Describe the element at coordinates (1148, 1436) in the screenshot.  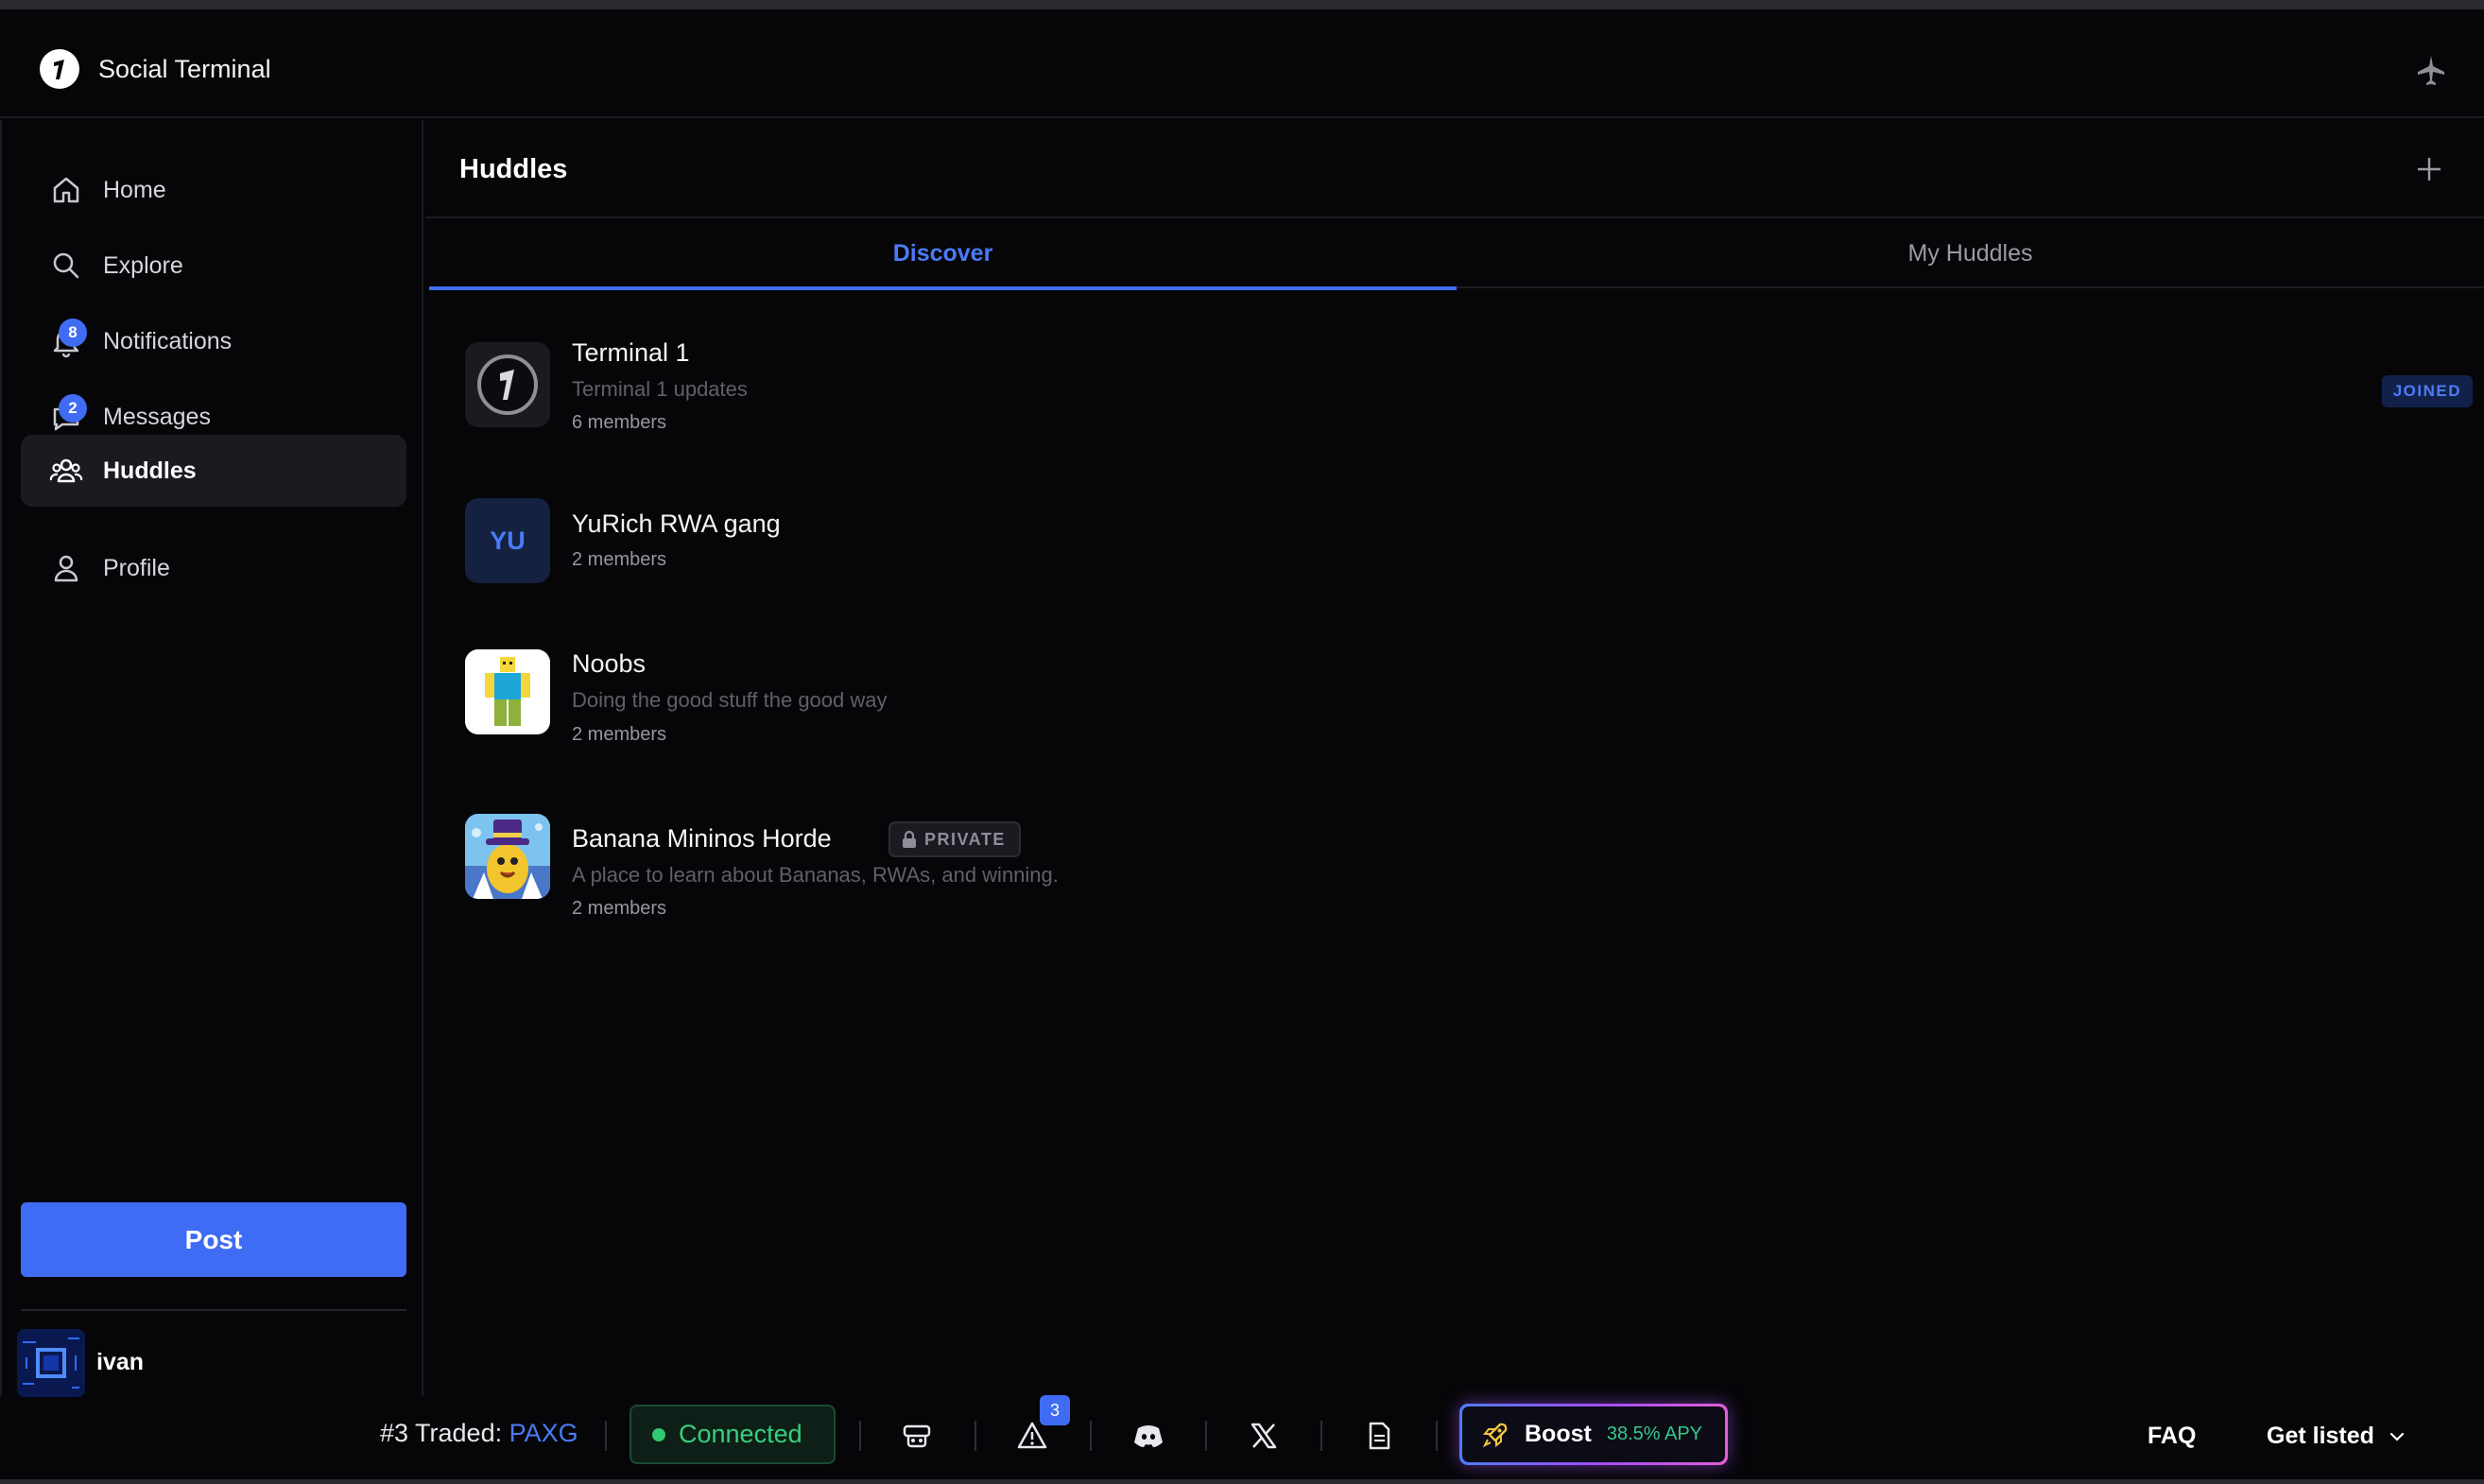
I see `discord-icon` at that location.